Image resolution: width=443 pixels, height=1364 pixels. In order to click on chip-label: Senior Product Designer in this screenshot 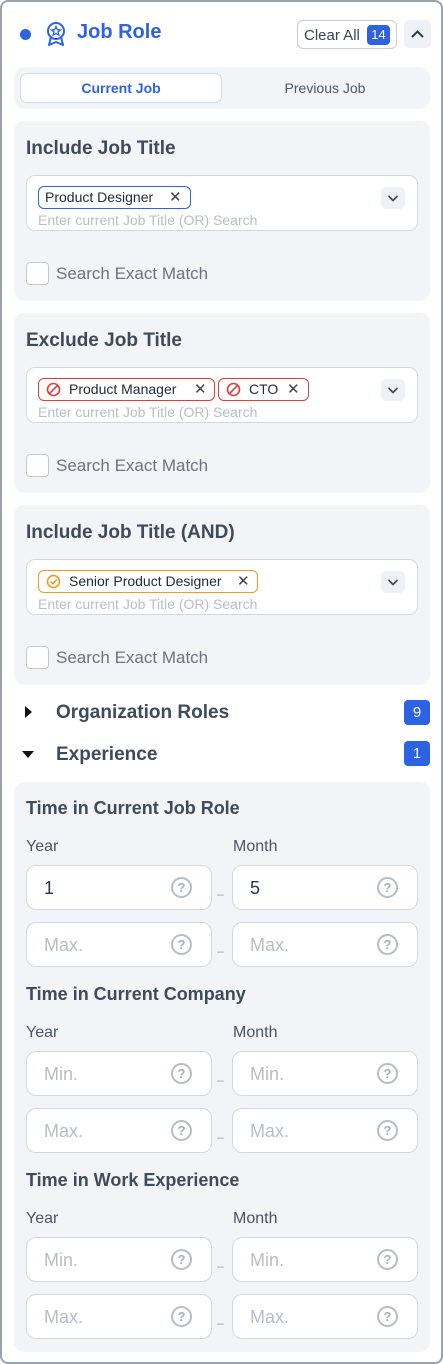, I will do `click(145, 581)`.